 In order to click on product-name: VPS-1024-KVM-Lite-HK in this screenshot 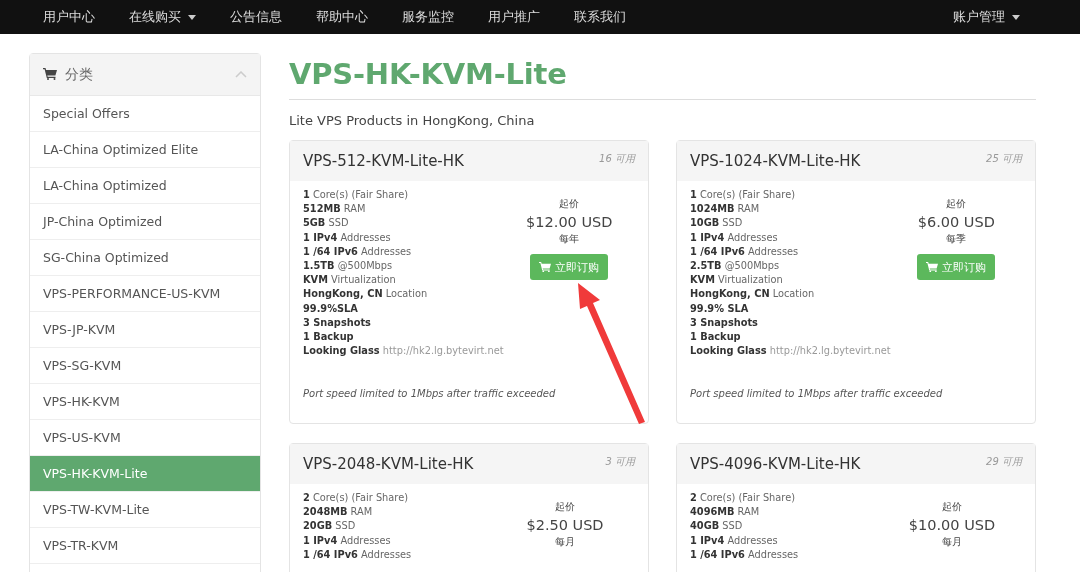, I will do `click(776, 161)`.